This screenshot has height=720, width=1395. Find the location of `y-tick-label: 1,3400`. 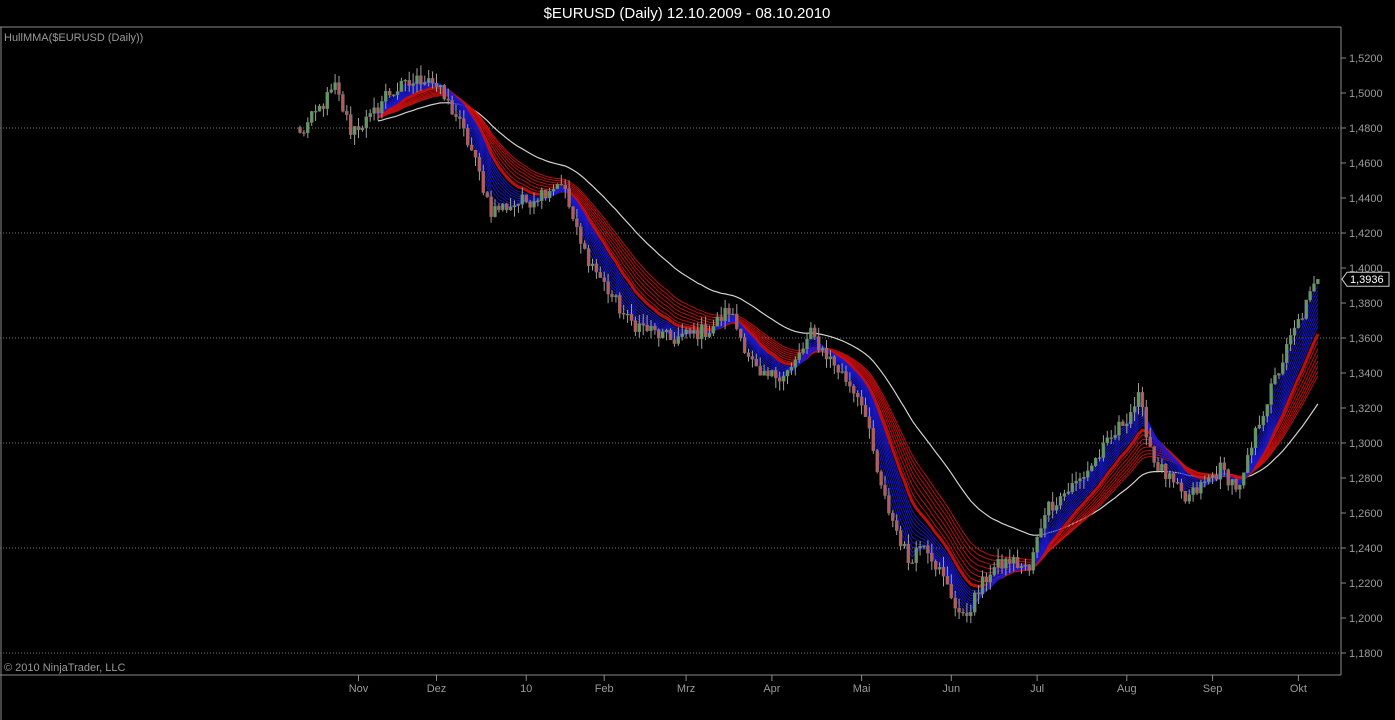

y-tick-label: 1,3400 is located at coordinates (1366, 374).